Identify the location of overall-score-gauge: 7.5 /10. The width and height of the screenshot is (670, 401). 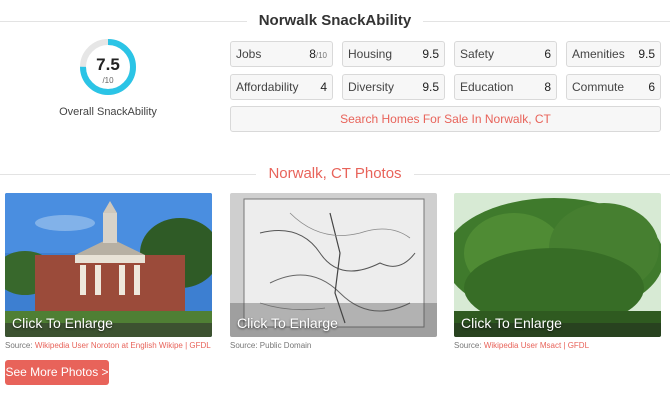
(108, 67).